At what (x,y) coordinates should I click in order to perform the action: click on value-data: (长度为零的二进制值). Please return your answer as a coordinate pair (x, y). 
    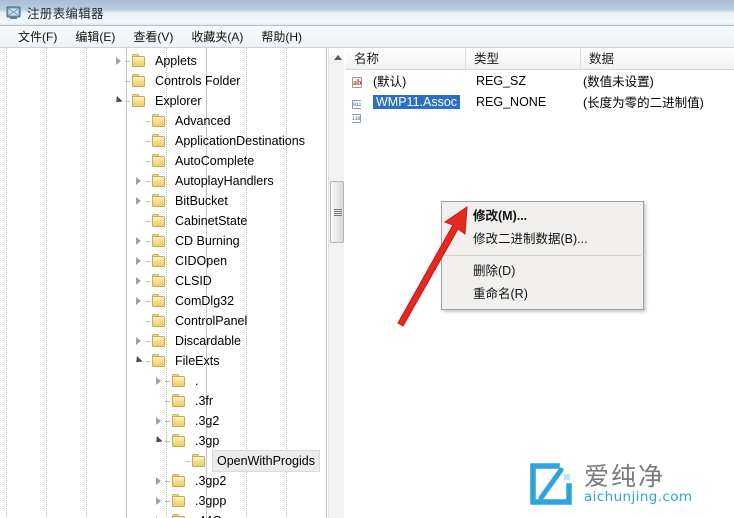
    Looking at the image, I should click on (643, 103).